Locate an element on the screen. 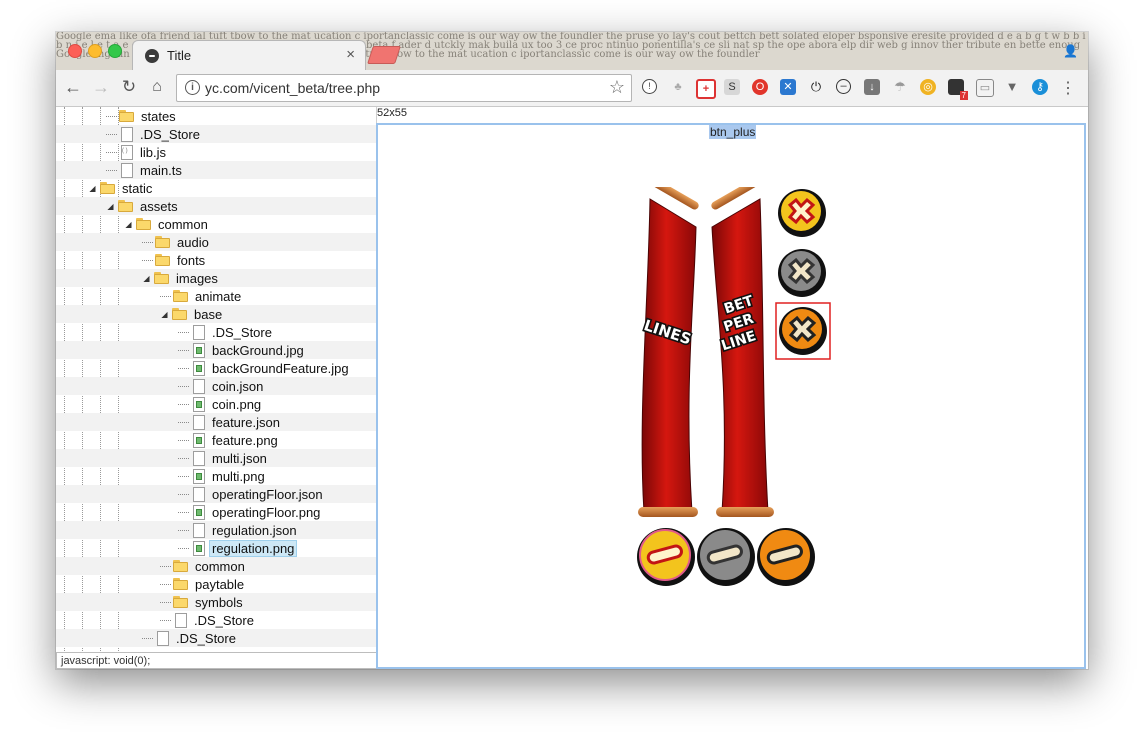  tree-branch-line is located at coordinates (147, 638).